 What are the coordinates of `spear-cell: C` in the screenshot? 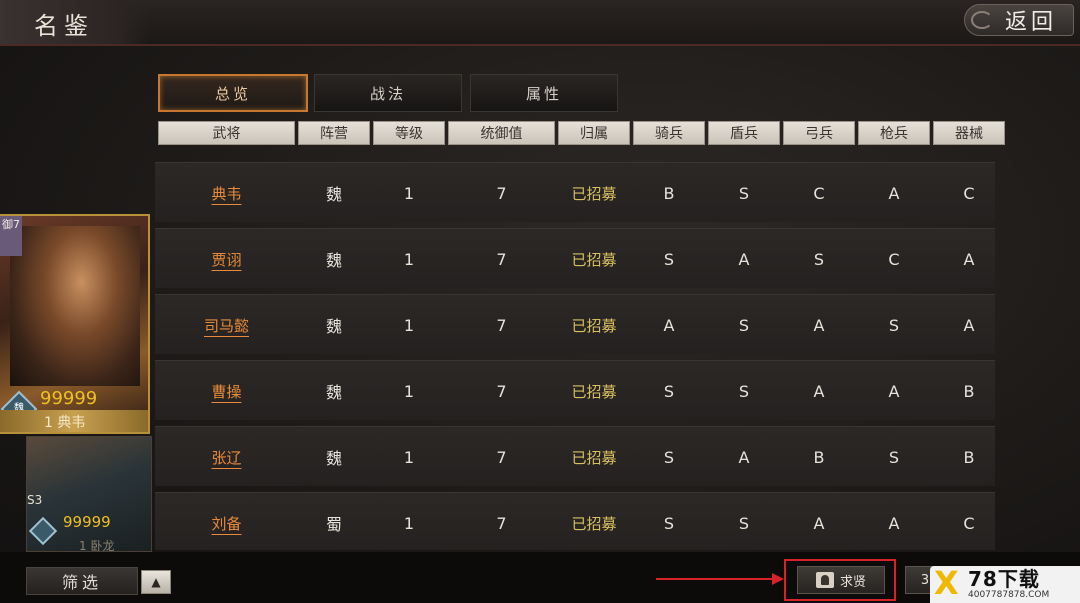 It's located at (894, 259).